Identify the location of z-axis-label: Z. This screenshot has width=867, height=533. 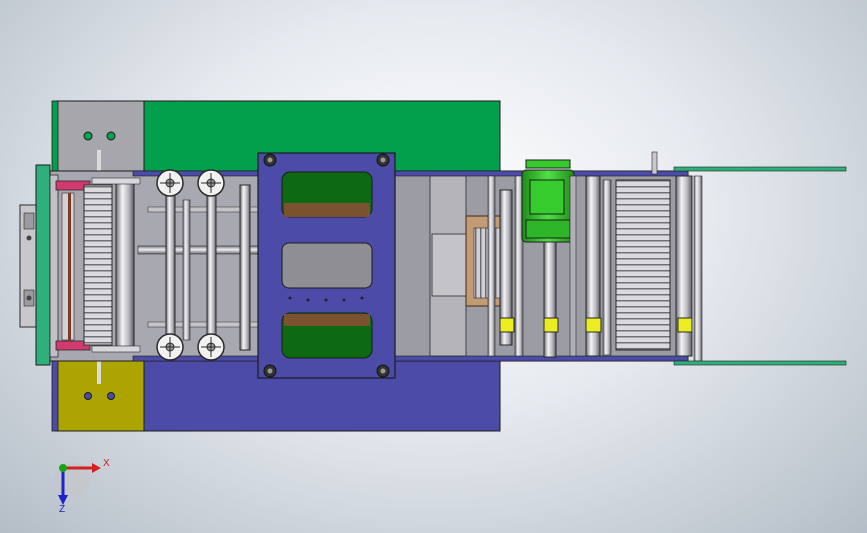
(62, 509).